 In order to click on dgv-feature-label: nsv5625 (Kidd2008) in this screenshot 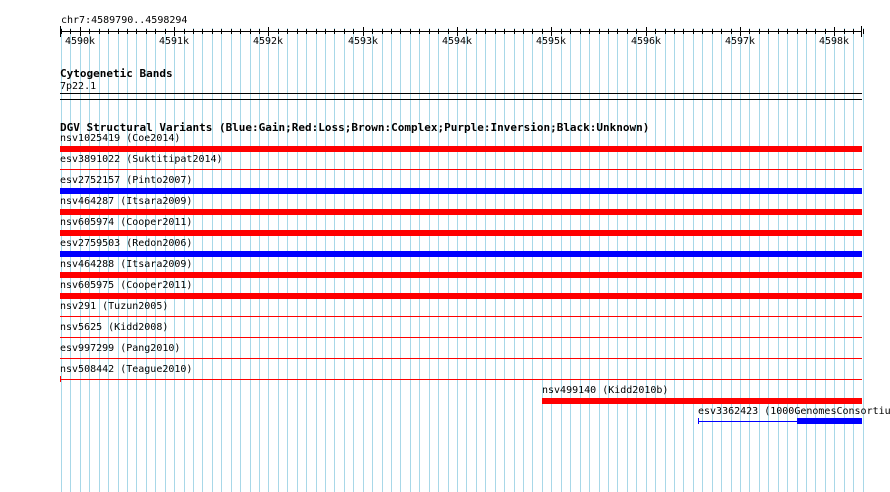, I will do `click(114, 327)`.